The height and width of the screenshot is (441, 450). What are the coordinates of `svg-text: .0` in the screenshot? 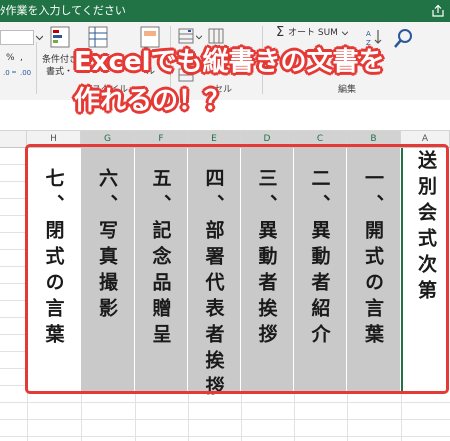 It's located at (6, 73).